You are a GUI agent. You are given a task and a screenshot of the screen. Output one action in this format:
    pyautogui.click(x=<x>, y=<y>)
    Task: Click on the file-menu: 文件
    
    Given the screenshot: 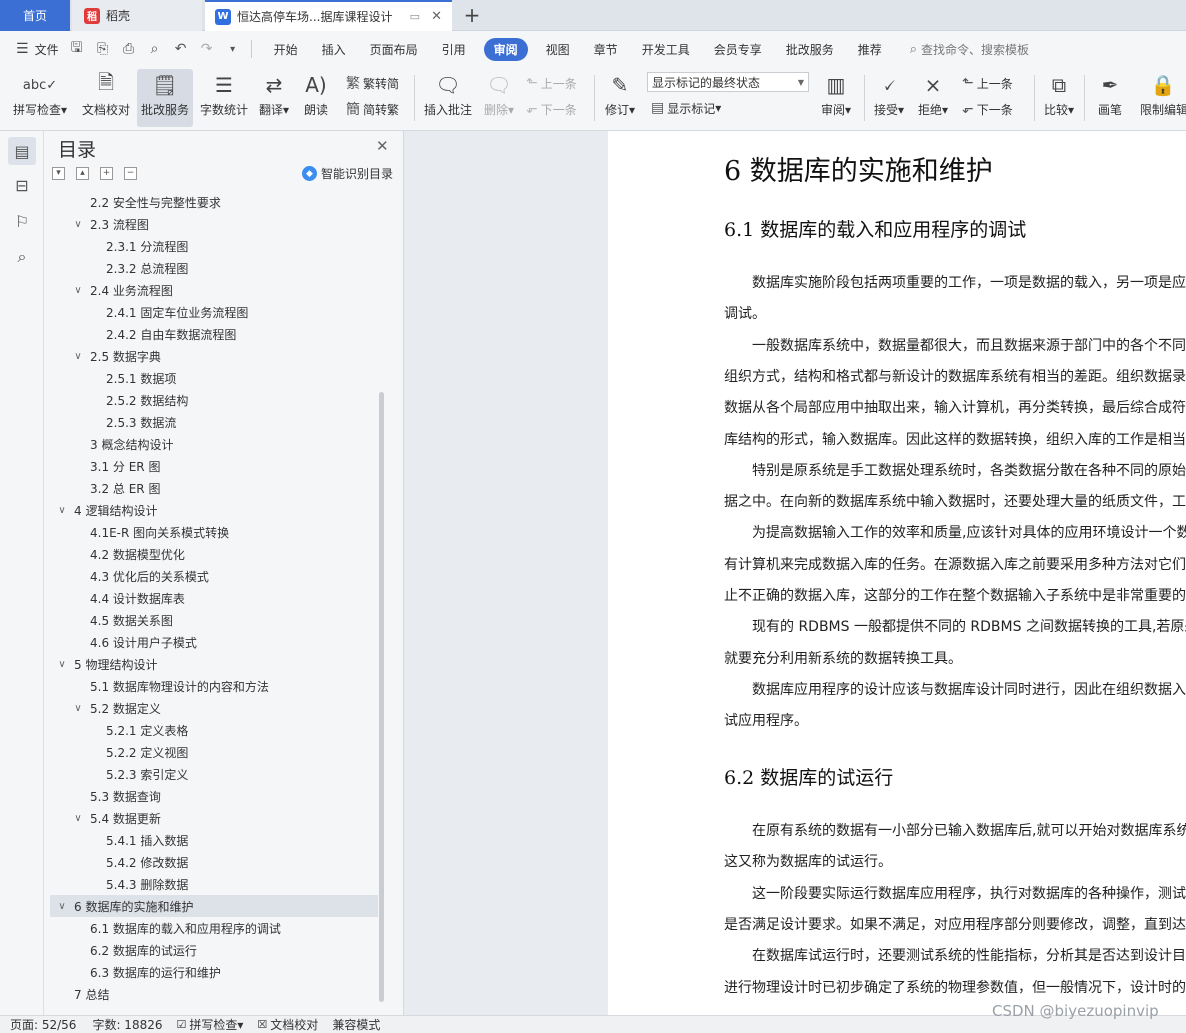 What is the action you would take?
    pyautogui.click(x=47, y=49)
    